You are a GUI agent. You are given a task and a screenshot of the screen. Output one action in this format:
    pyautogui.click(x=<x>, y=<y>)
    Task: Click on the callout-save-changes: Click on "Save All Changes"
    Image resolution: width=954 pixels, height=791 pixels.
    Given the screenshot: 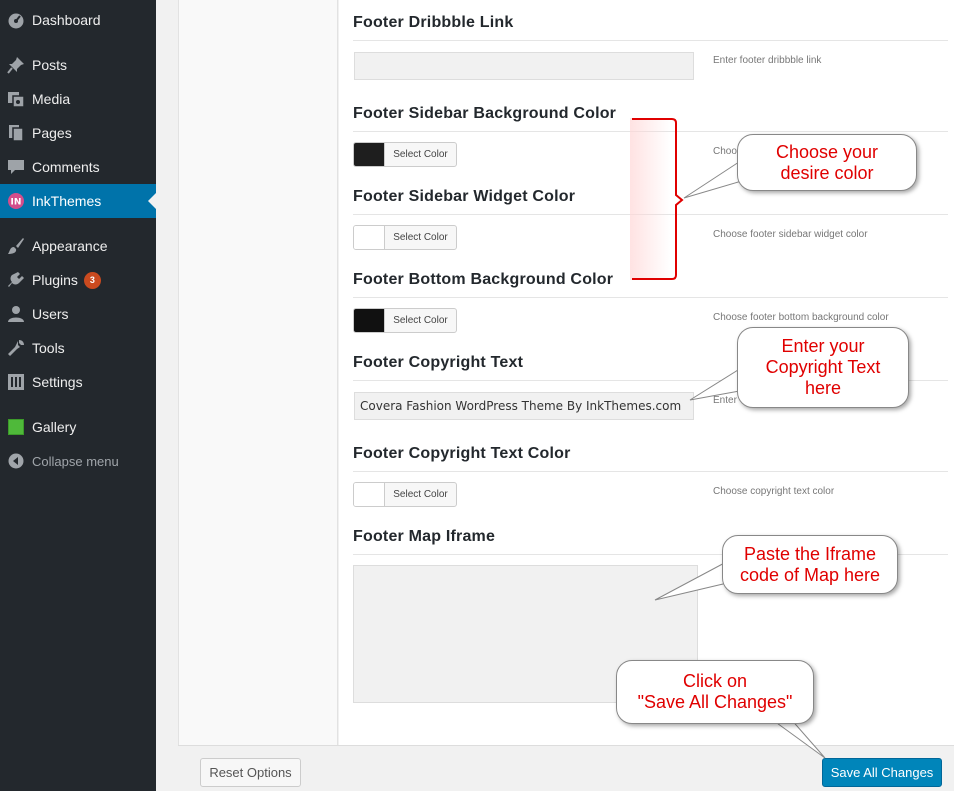 What is the action you would take?
    pyautogui.click(x=715, y=692)
    